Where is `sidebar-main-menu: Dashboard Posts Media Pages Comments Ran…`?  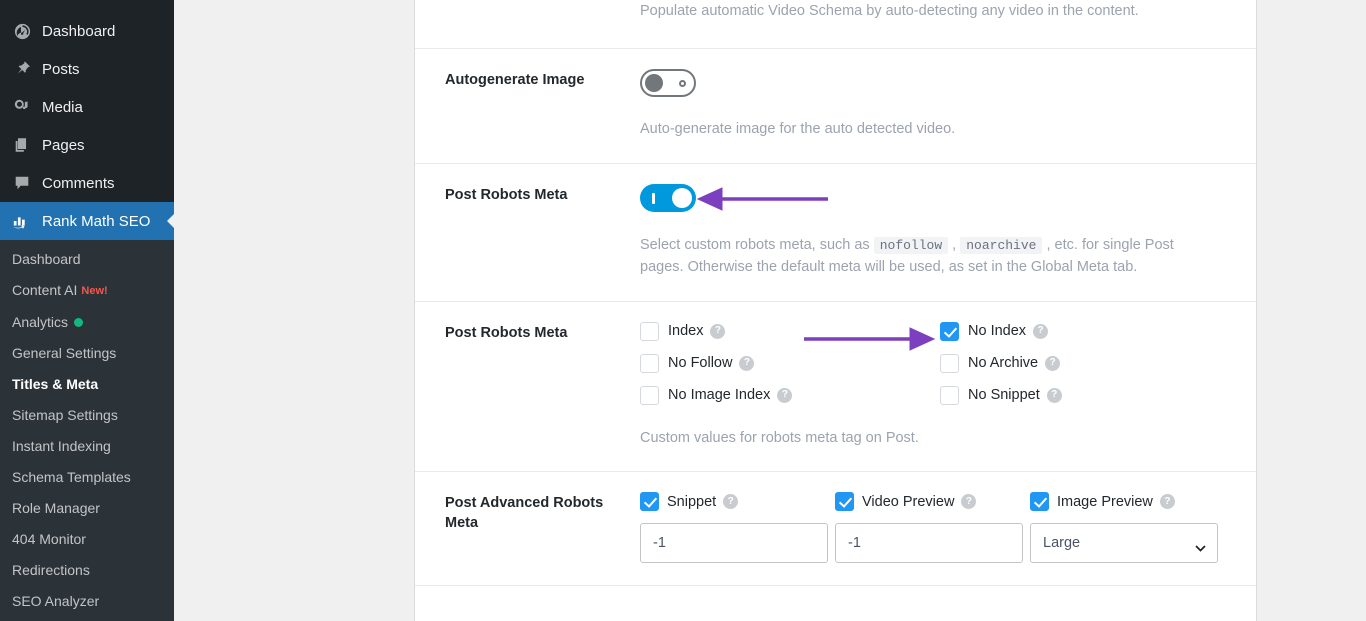 sidebar-main-menu: Dashboard Posts Media Pages Comments Ran… is located at coordinates (87, 120).